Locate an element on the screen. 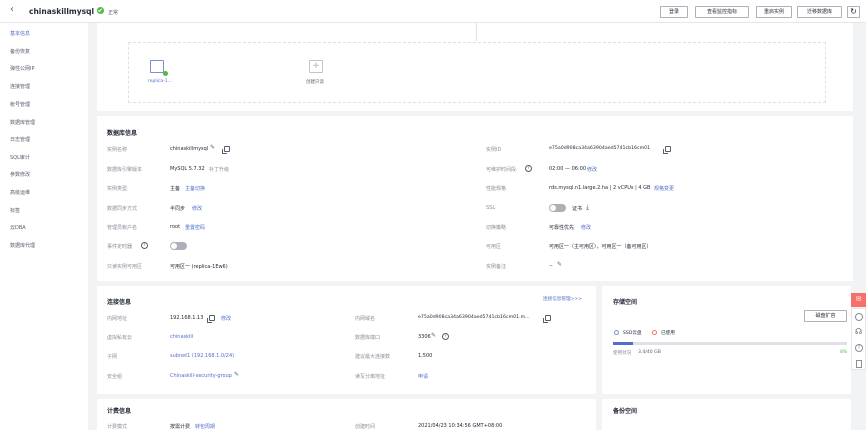 The image size is (866, 430). sidebar-item-cloud-dba: 云DBA is located at coordinates (18, 227).